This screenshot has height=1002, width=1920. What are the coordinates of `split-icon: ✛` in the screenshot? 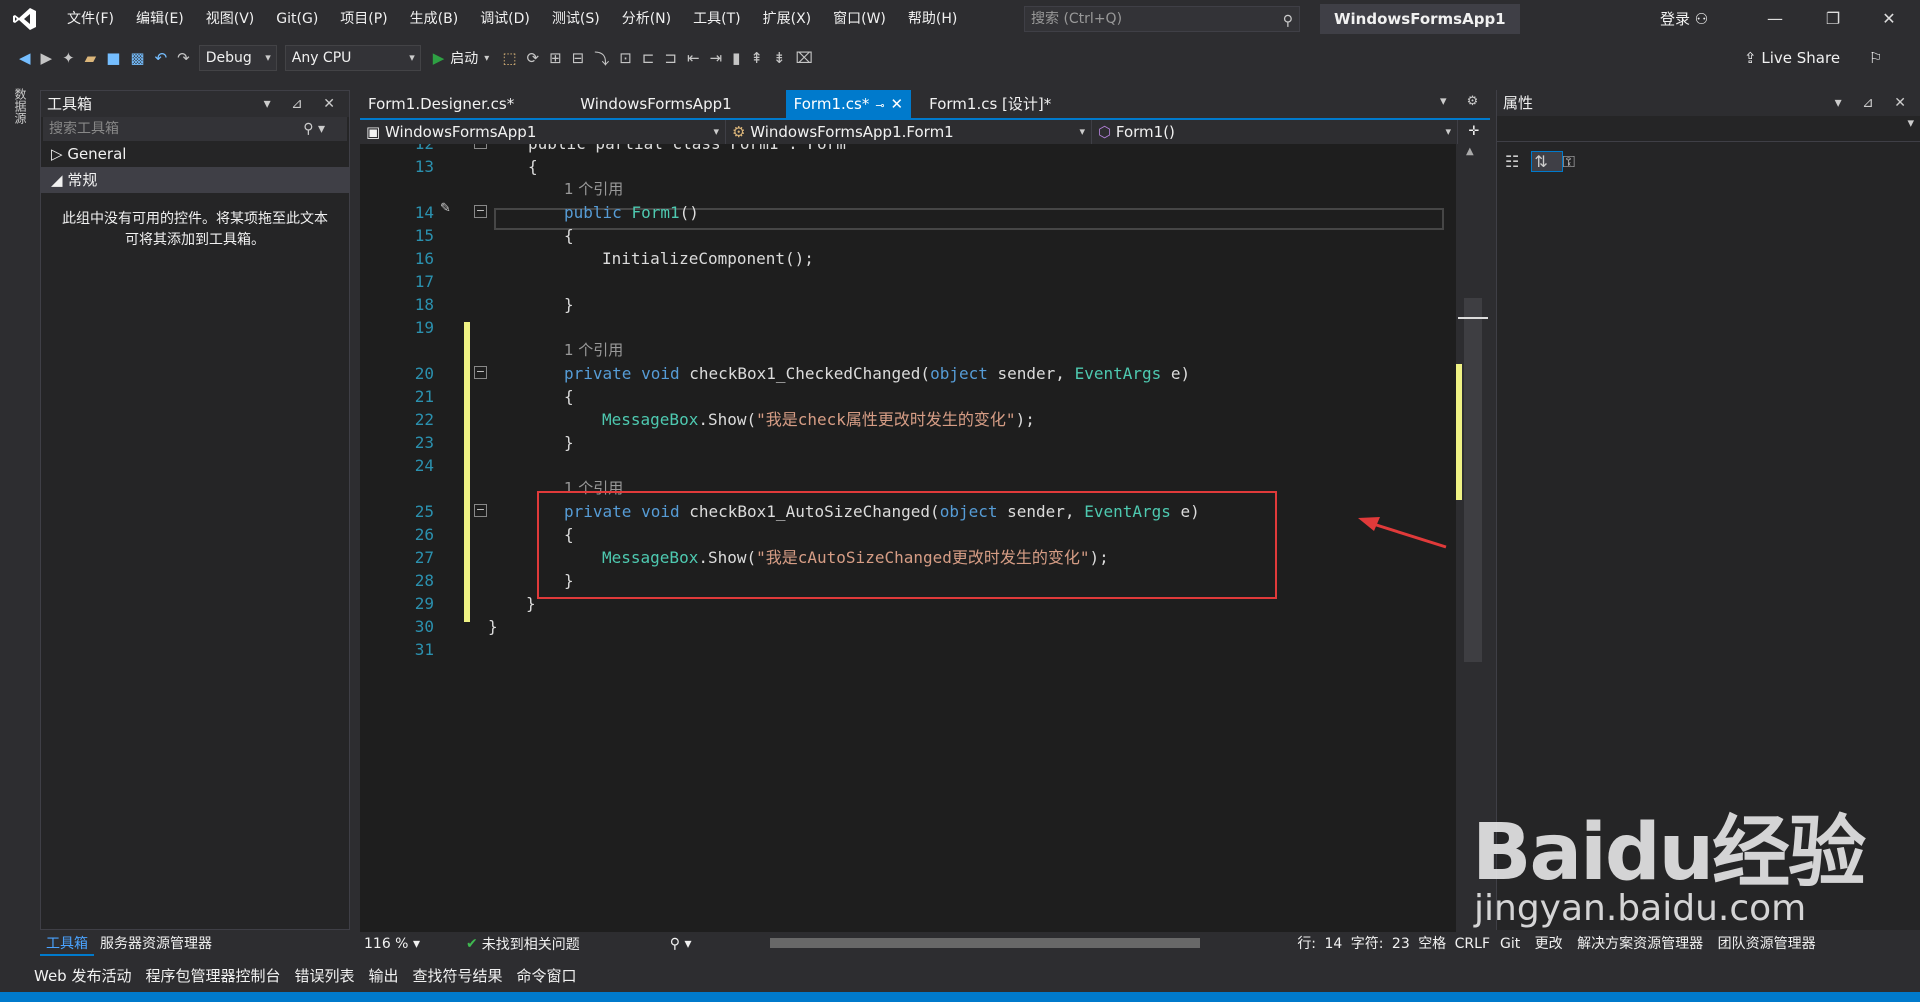 It's located at (1474, 132).